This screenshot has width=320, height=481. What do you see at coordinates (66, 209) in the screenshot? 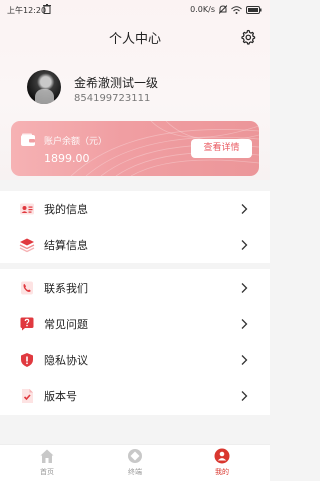
I see `menu-item-label: 我的信息` at bounding box center [66, 209].